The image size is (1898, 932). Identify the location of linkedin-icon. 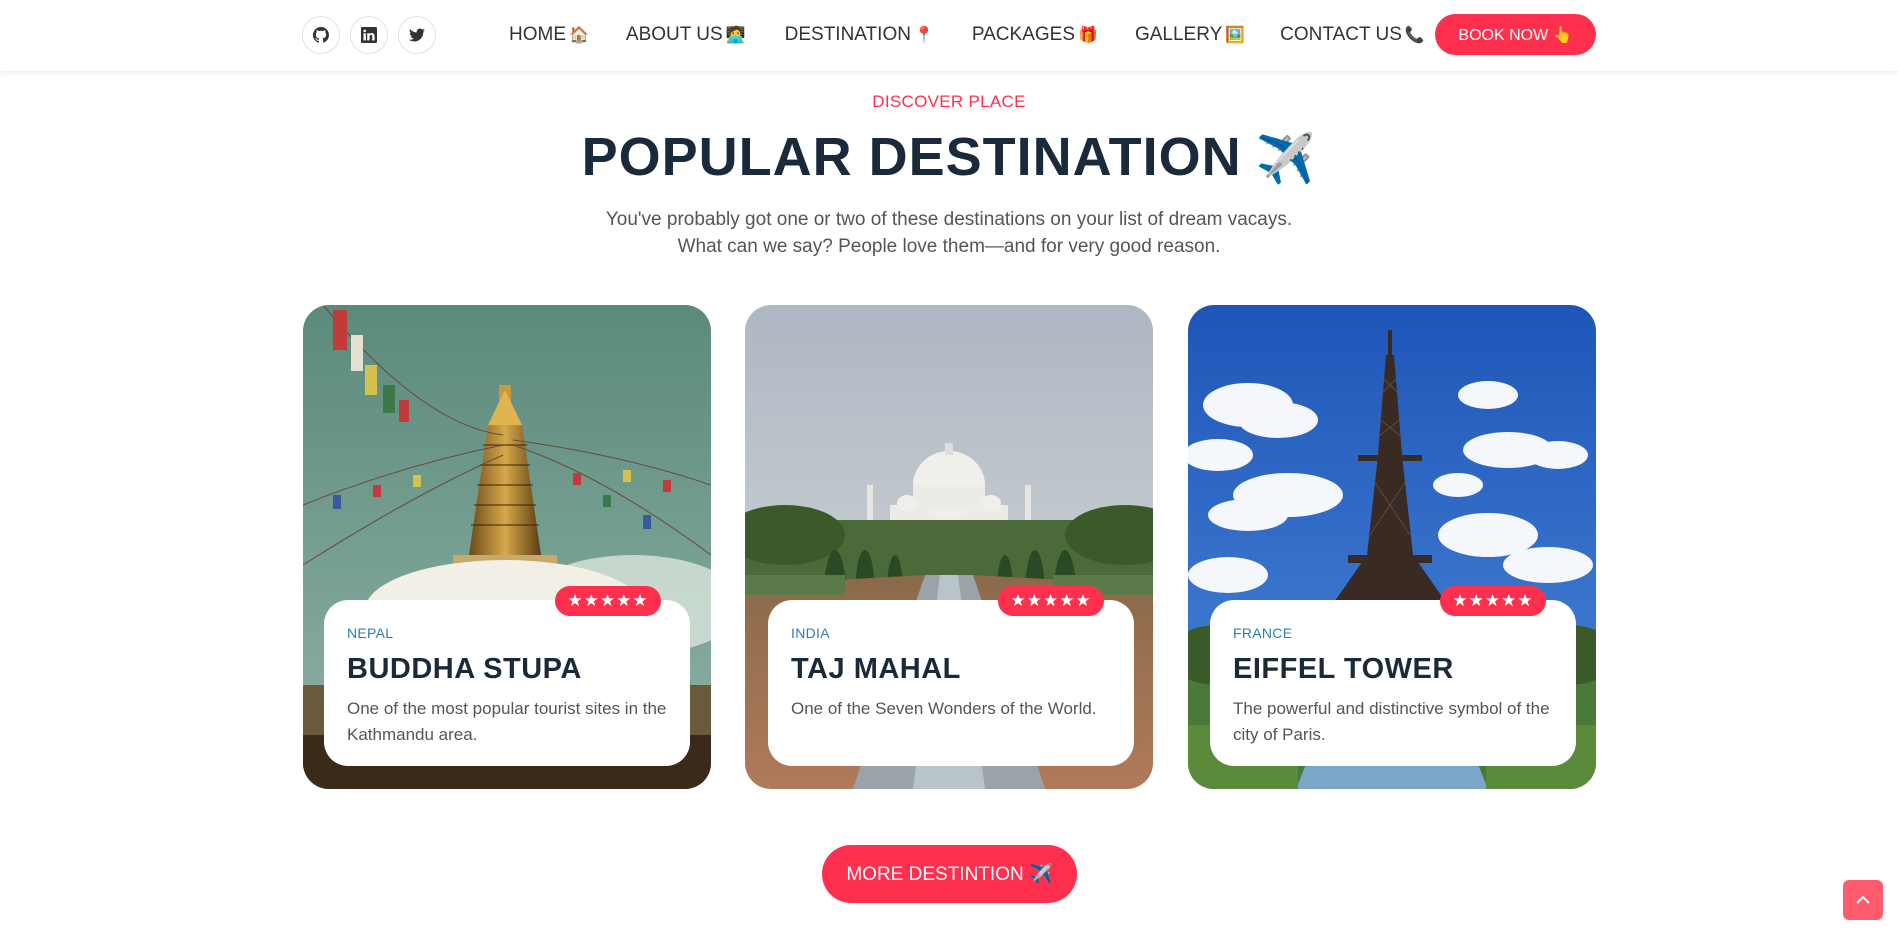
(369, 35).